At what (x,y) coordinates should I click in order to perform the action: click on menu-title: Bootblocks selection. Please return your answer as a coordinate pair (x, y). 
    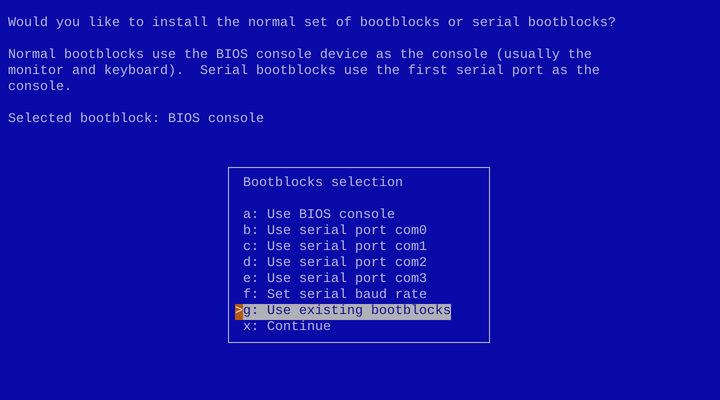
    Looking at the image, I should click on (323, 184).